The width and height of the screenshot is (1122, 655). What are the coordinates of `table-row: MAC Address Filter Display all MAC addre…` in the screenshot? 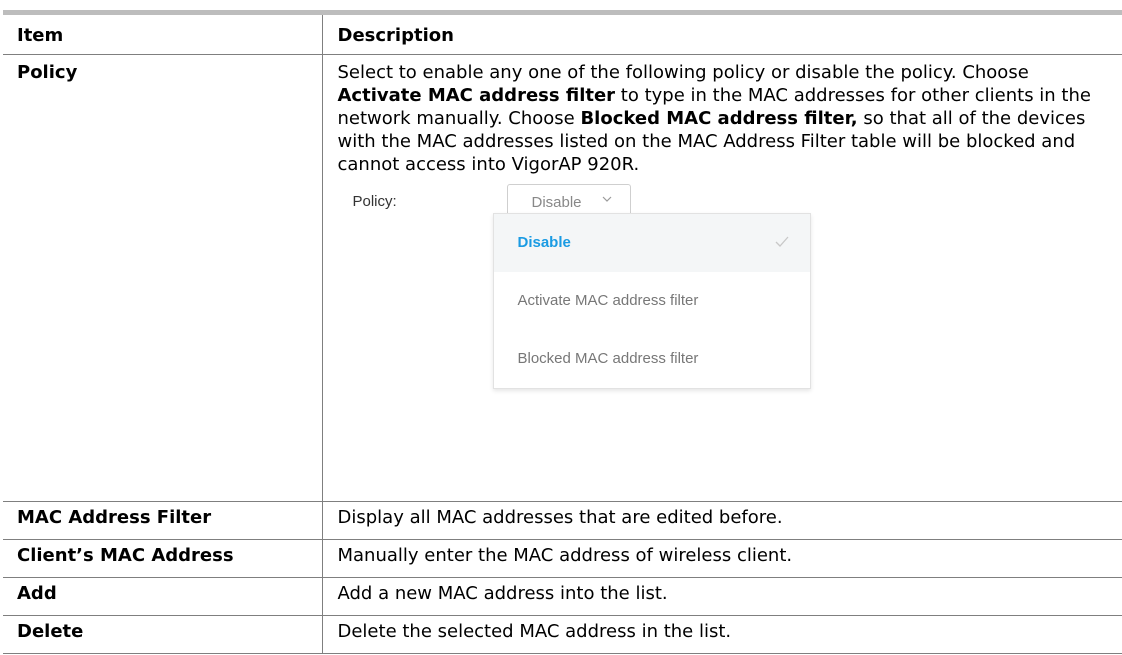 It's located at (562, 520).